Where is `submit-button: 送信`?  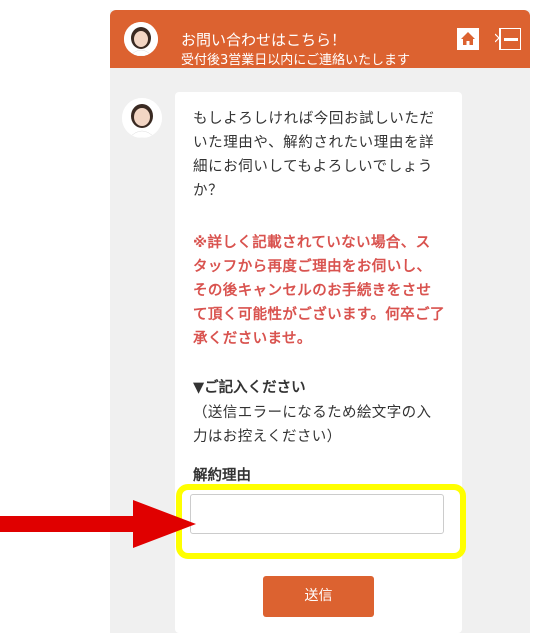 submit-button: 送信 is located at coordinates (318, 596).